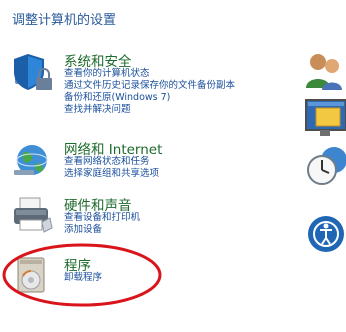 Image resolution: width=346 pixels, height=332 pixels. What do you see at coordinates (107, 162) in the screenshot?
I see `link-network-status: 查看网络状态和任务` at bounding box center [107, 162].